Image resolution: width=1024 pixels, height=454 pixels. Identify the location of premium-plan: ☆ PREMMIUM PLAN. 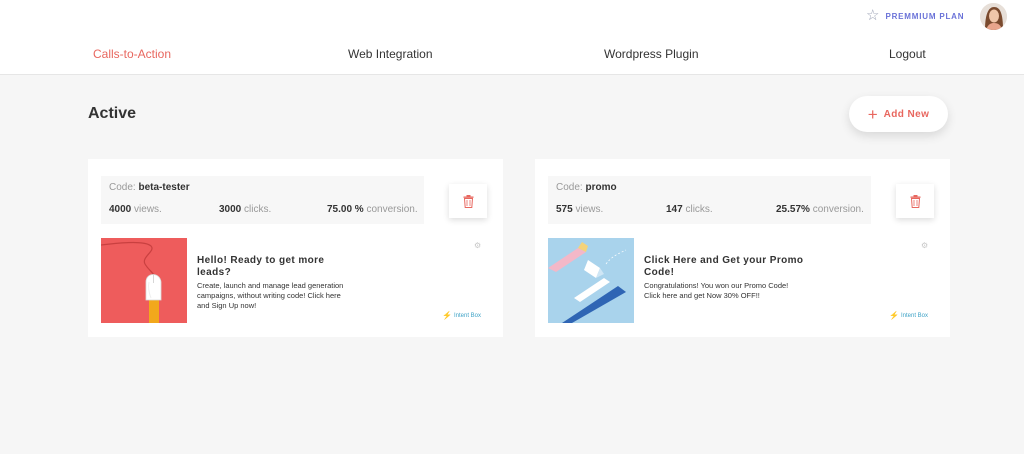
(915, 16).